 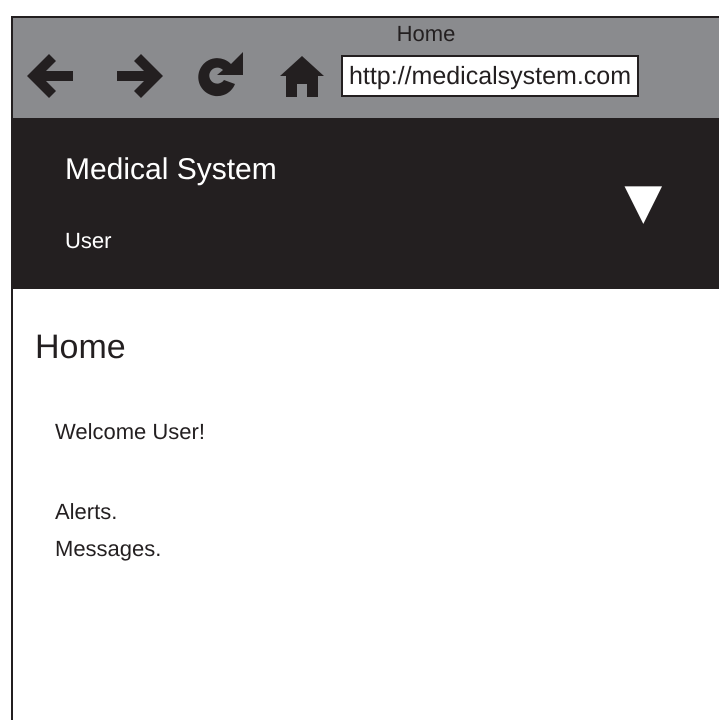 What do you see at coordinates (302, 76) in the screenshot?
I see `home-icon` at bounding box center [302, 76].